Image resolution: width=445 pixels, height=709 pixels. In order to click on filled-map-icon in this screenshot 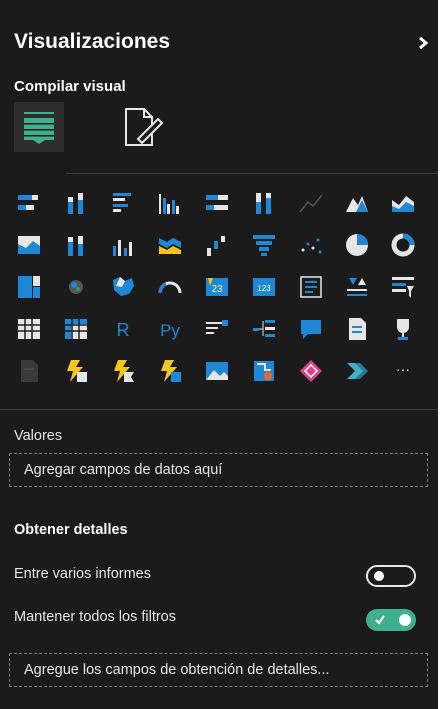, I will do `click(123, 287)`.